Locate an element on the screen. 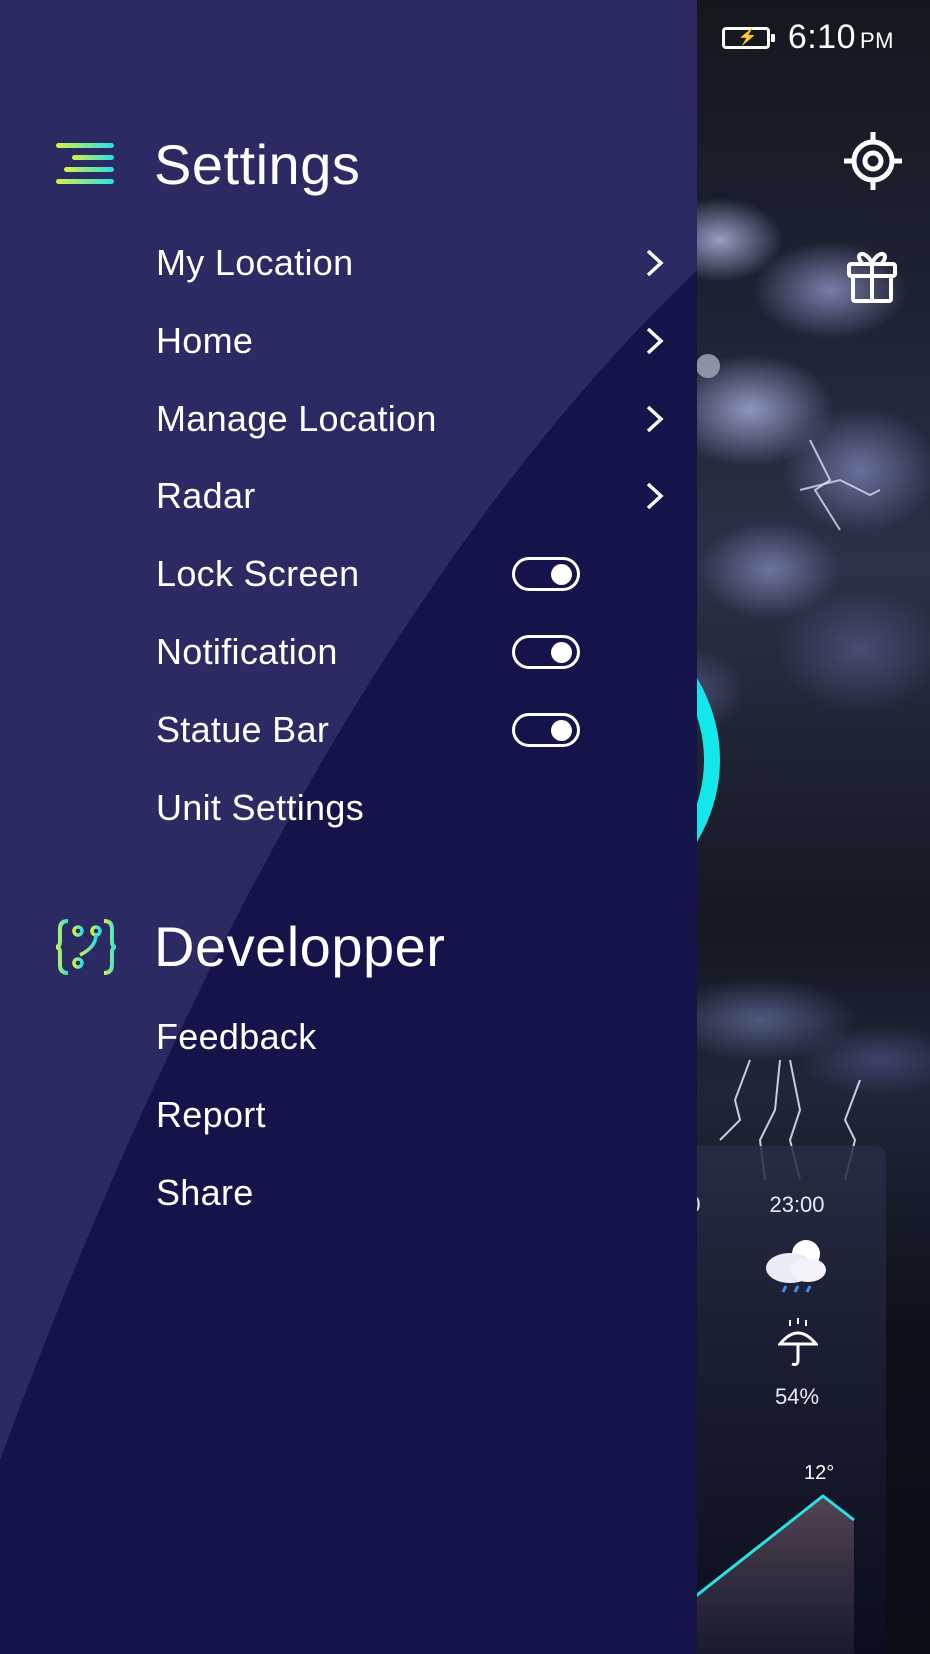 This screenshot has height=1654, width=930. menu-item-label: Feedback is located at coordinates (236, 1036).